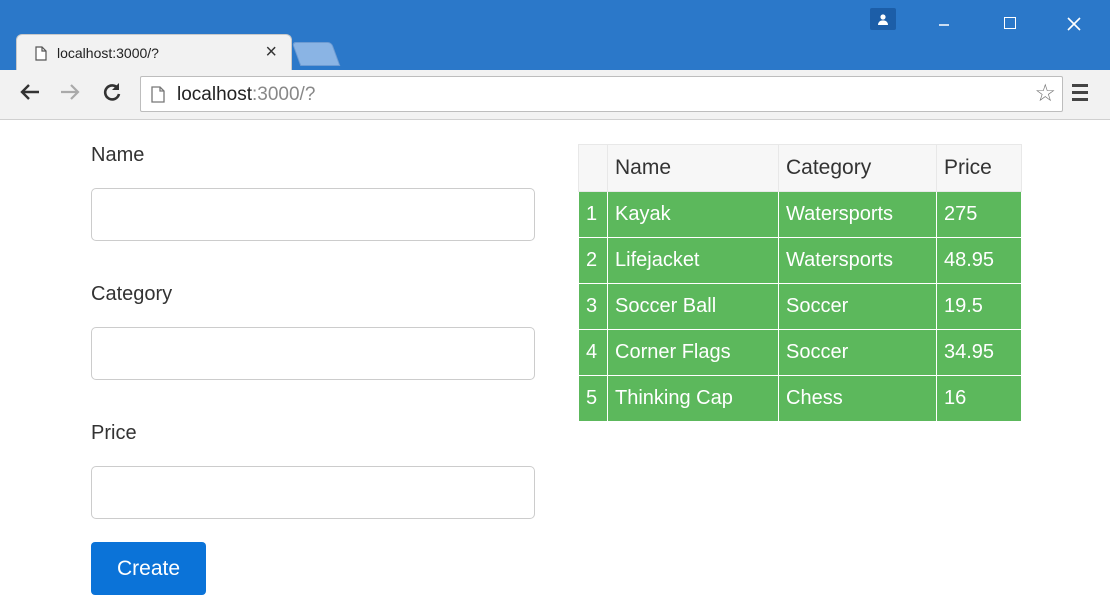 Image resolution: width=1110 pixels, height=595 pixels. Describe the element at coordinates (857, 398) in the screenshot. I see `row-category: Chess` at that location.